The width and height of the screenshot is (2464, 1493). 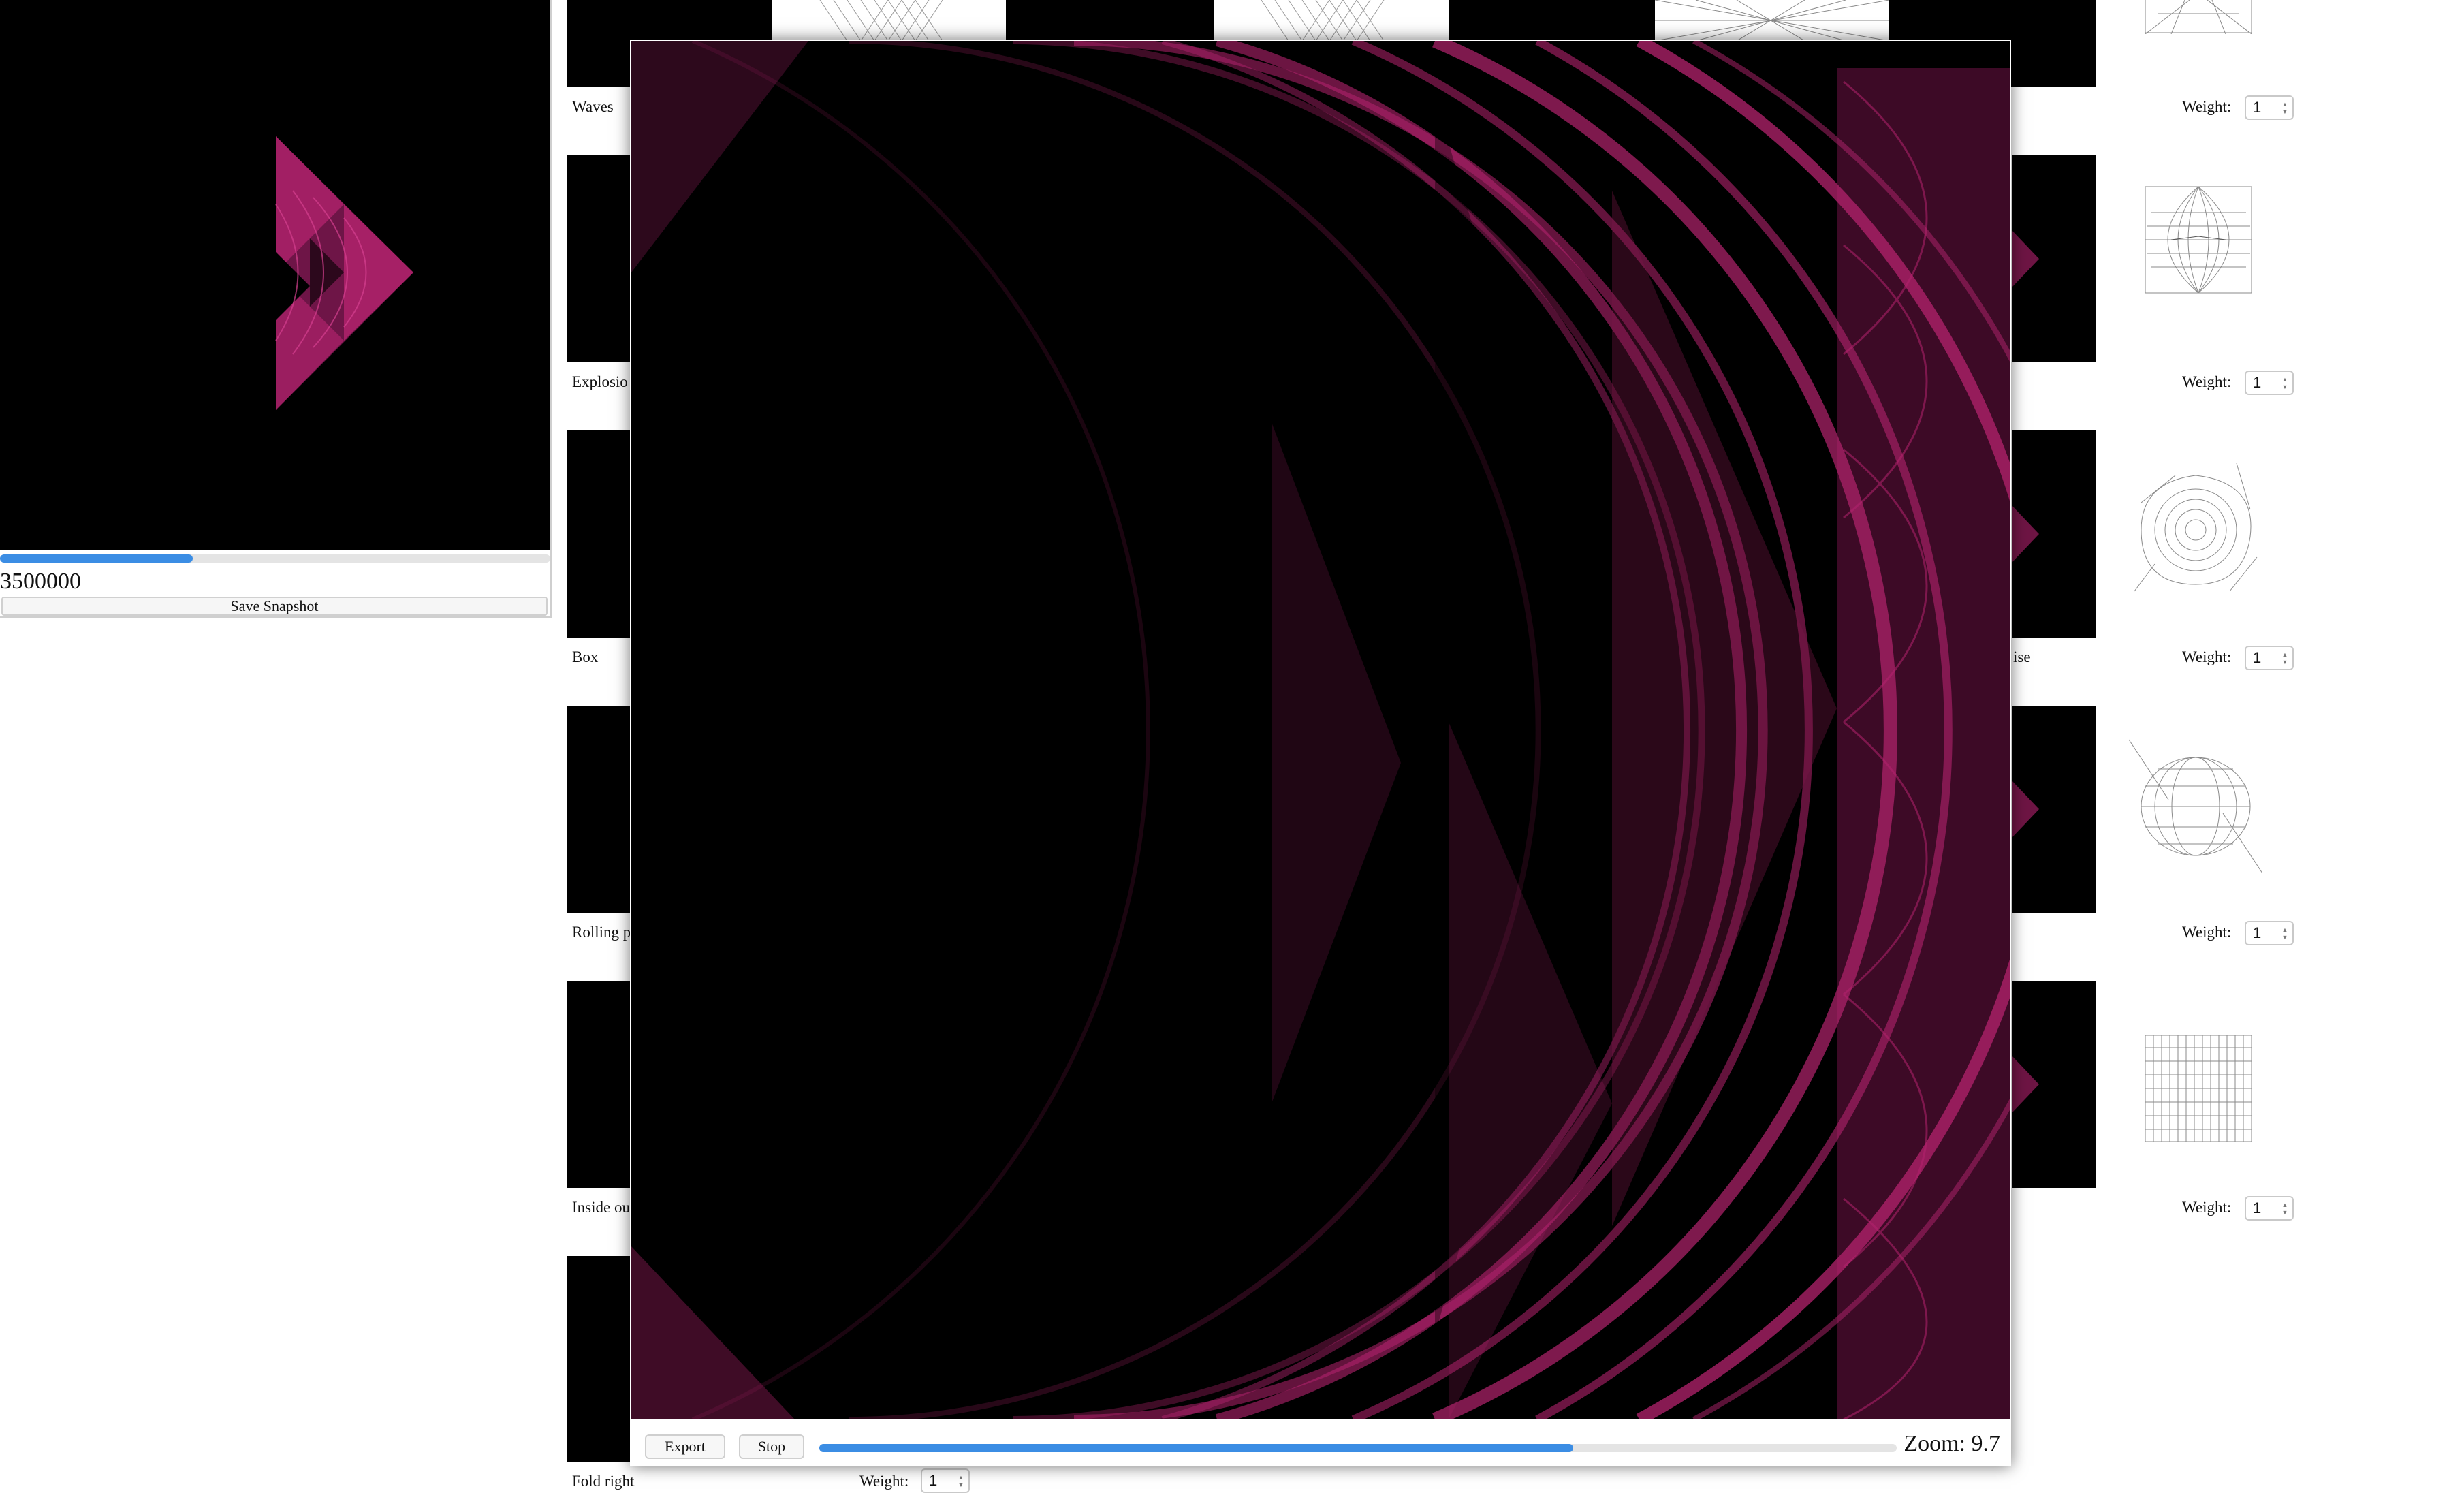 I want to click on sphere-grid-icon, so click(x=2195, y=807).